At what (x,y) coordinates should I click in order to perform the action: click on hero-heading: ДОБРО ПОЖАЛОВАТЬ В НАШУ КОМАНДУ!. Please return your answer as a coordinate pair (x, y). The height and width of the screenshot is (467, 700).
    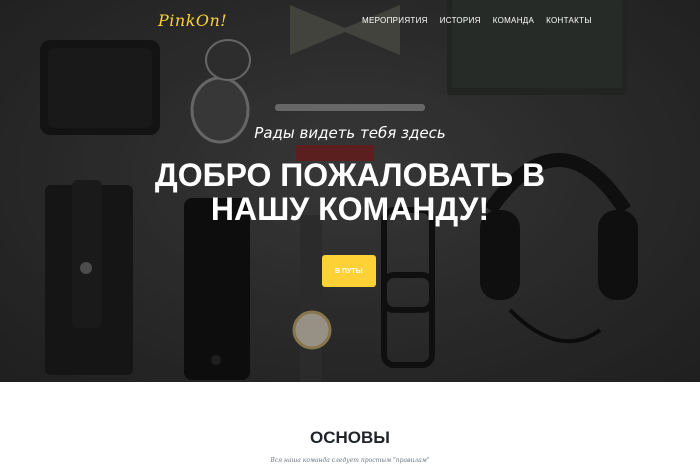
    Looking at the image, I should click on (350, 192).